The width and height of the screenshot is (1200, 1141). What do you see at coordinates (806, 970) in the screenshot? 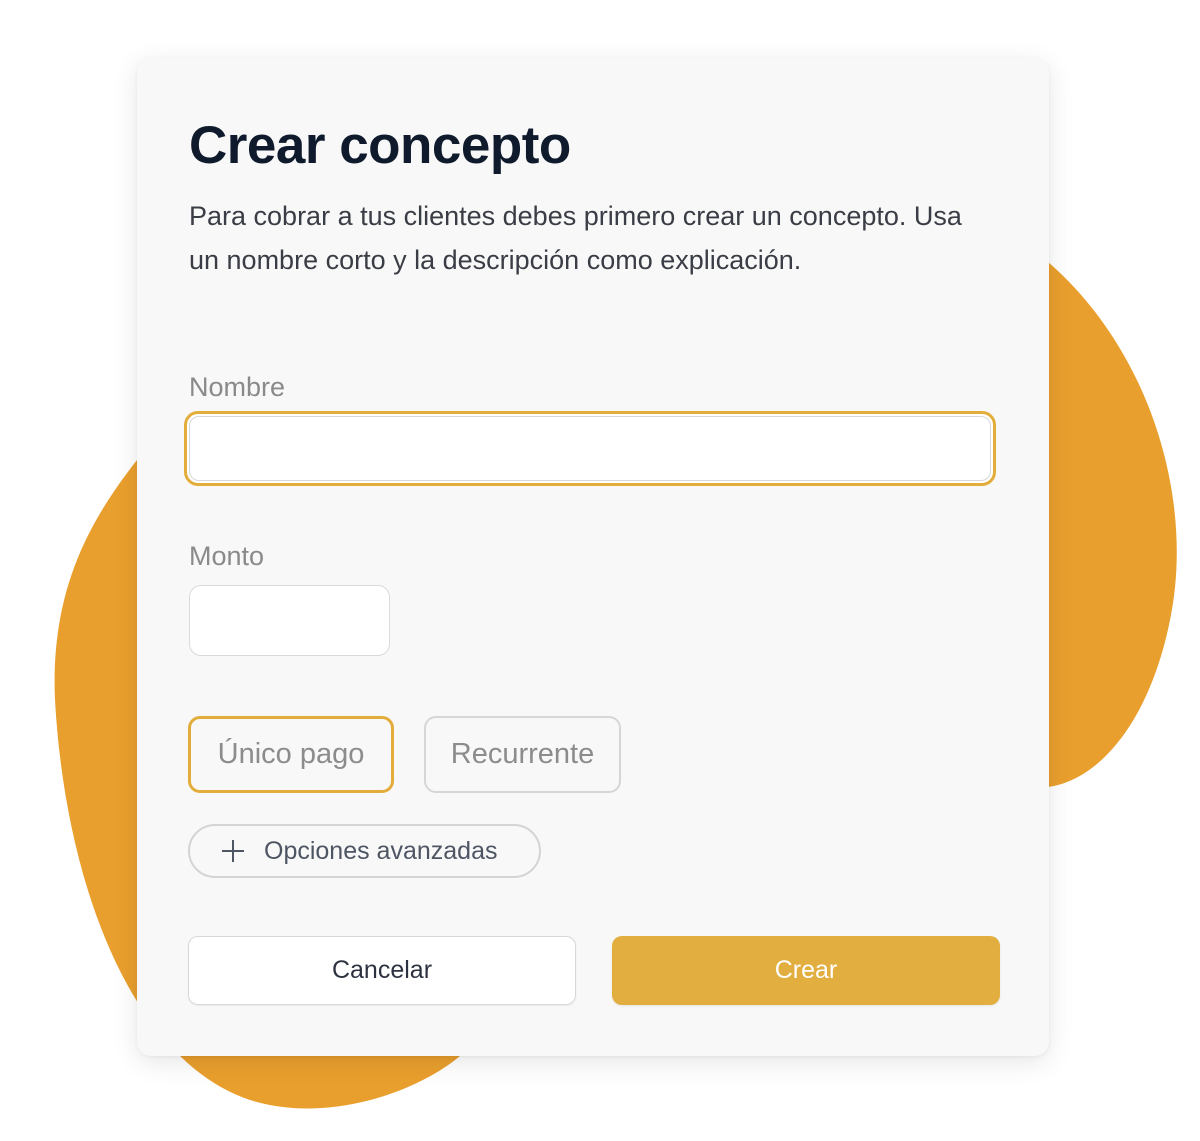
I see `create-button: Crear` at bounding box center [806, 970].